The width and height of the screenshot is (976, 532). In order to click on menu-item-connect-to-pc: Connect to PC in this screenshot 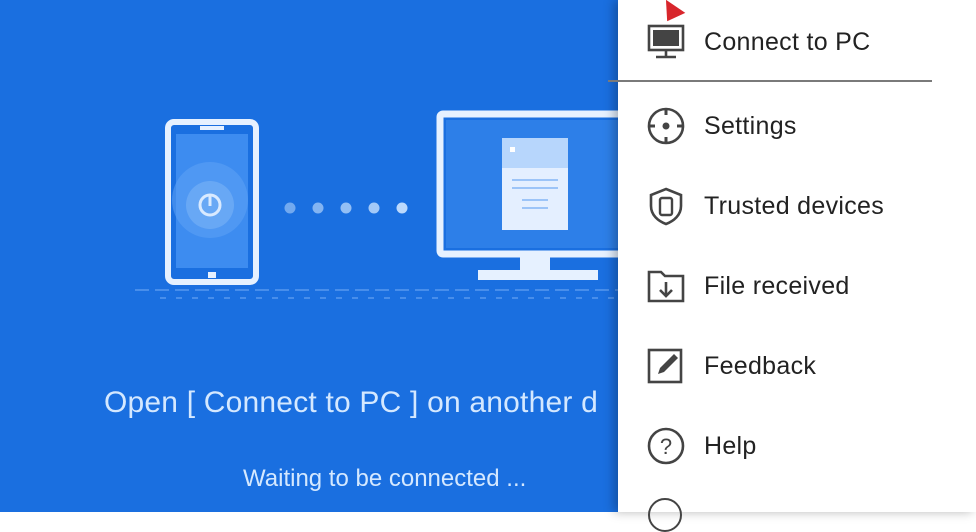, I will do `click(797, 42)`.